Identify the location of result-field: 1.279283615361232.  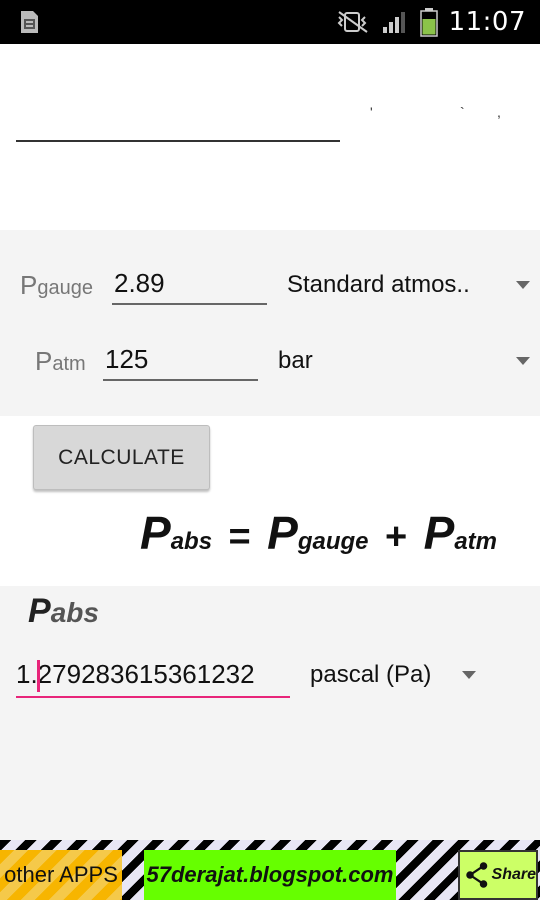
(153, 676).